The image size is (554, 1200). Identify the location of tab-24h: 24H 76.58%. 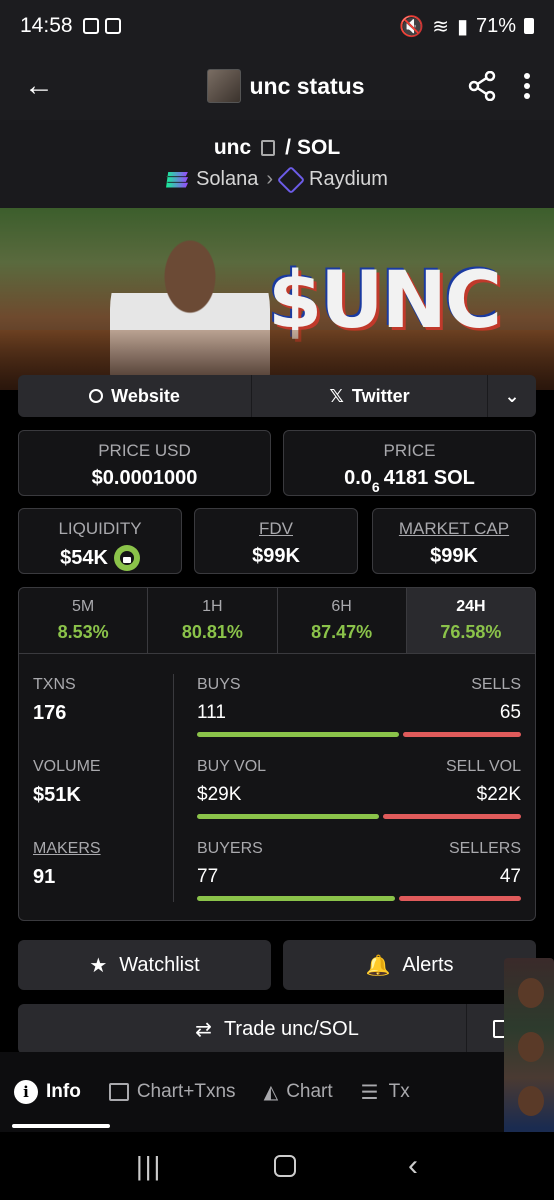
(470, 620).